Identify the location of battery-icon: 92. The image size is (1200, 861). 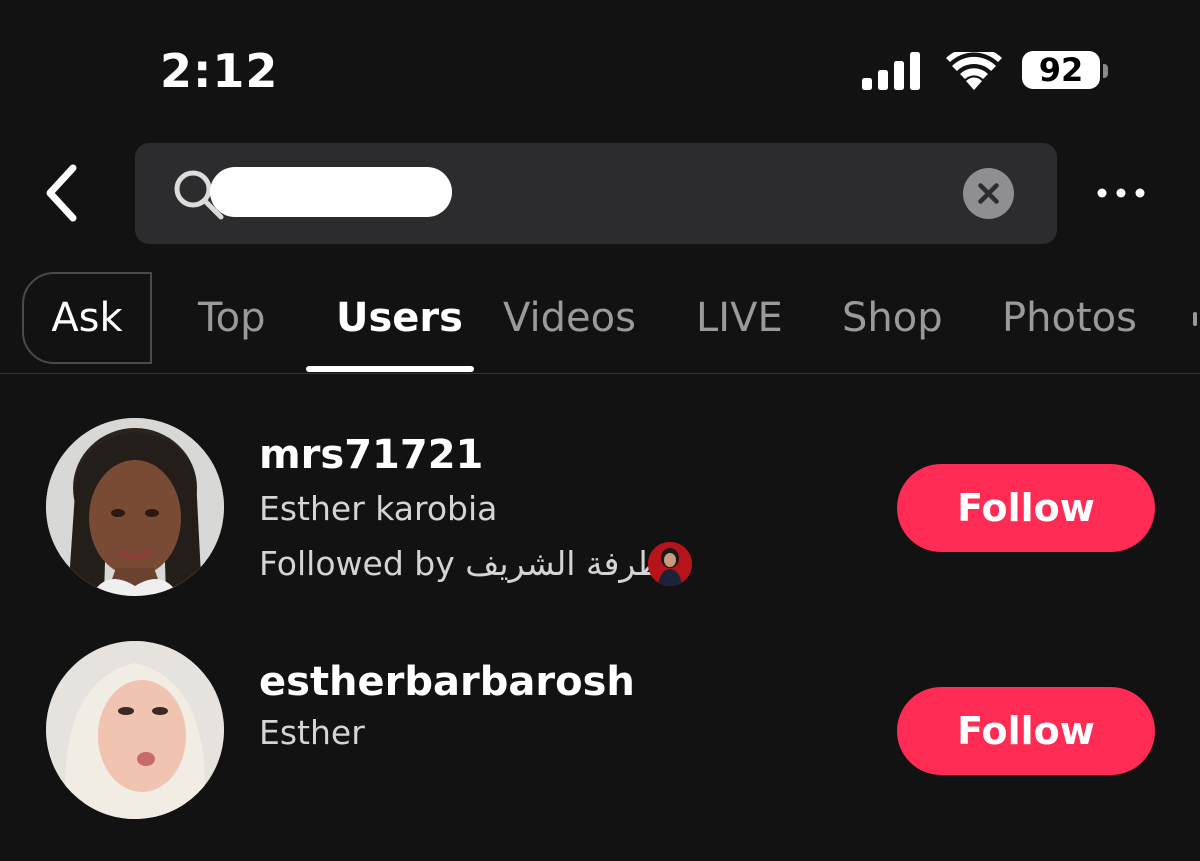
(1061, 70).